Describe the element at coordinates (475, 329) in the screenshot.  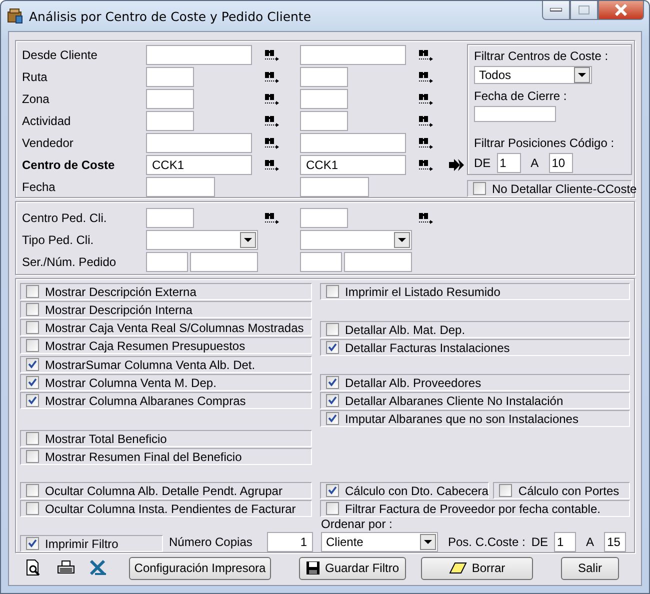
I see `checkbox-row: Detallar Alb. Mat. Dep.` at that location.